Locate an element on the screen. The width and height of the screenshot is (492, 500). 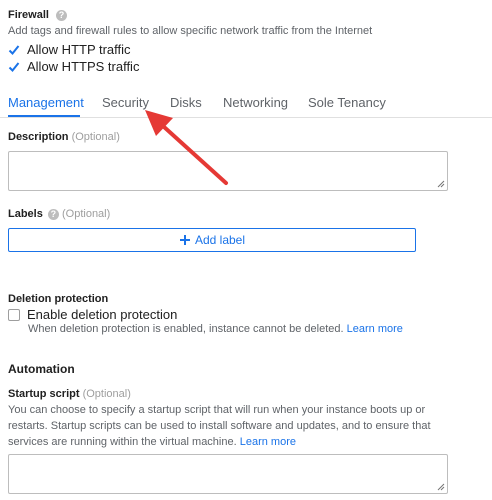
tab-networking: Networking is located at coordinates (255, 102).